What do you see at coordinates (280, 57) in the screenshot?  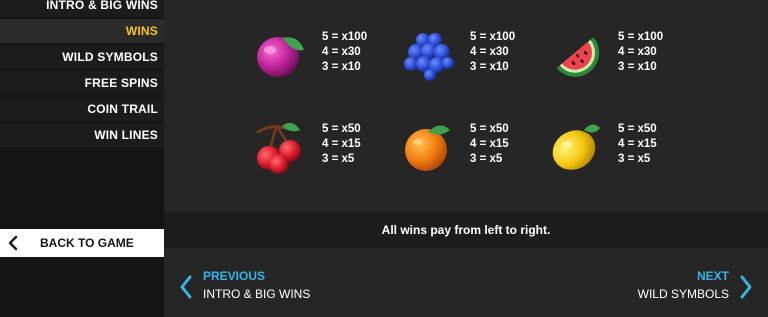 I see `plum-icon` at bounding box center [280, 57].